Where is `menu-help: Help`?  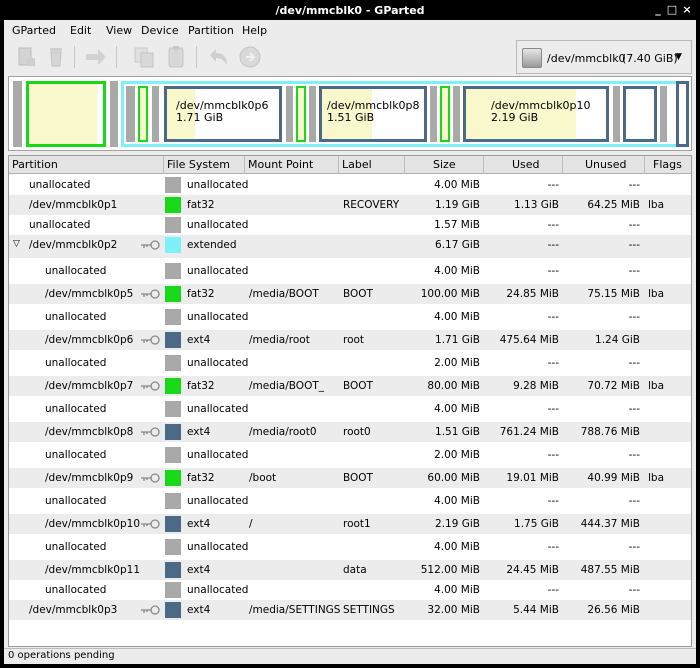 menu-help: Help is located at coordinates (254, 30).